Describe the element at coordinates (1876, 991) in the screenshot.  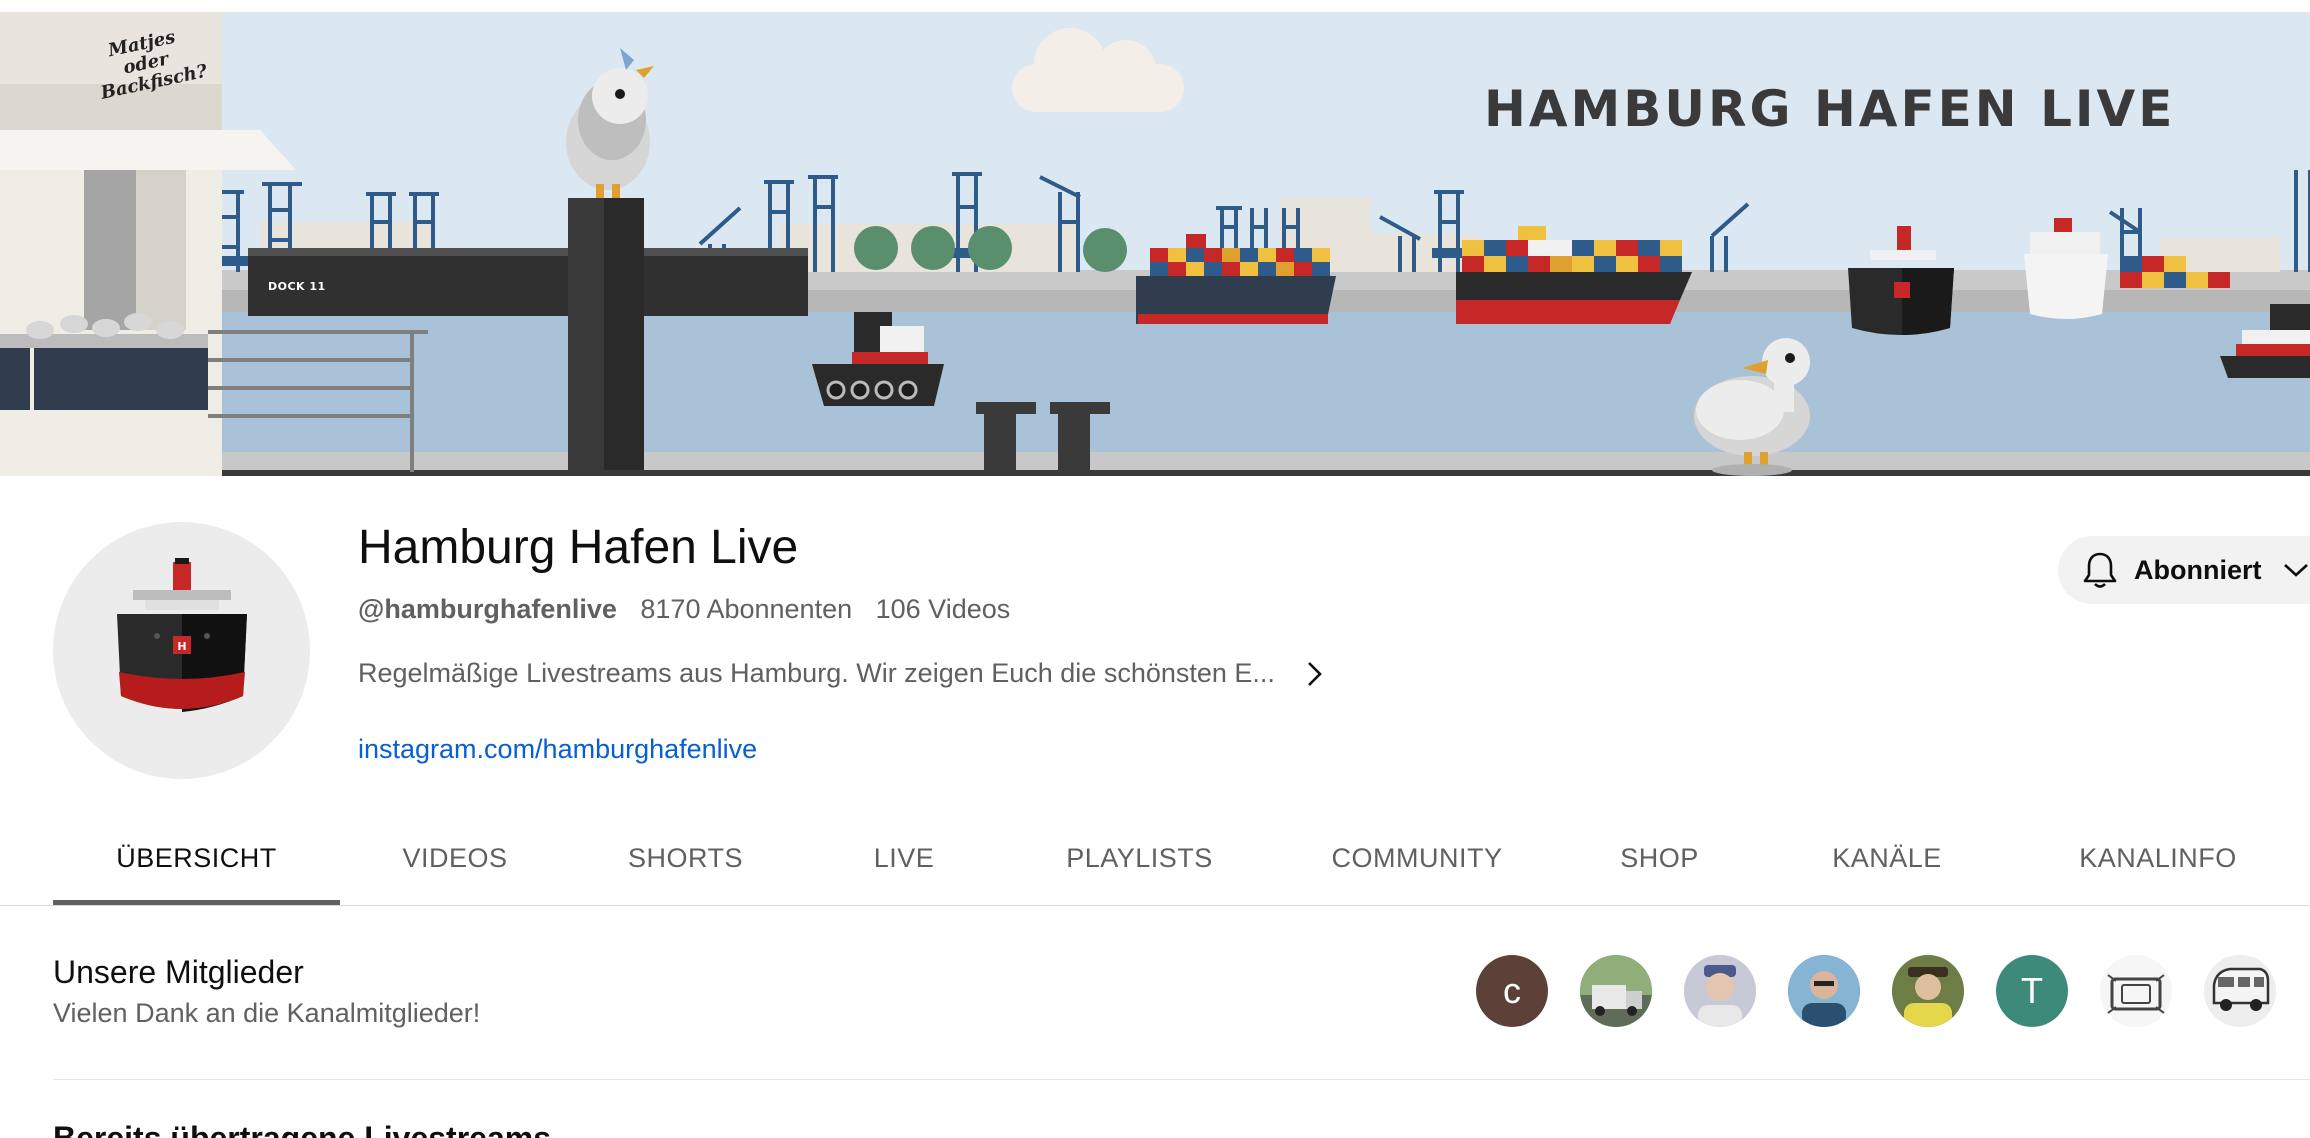
I see `member-avatars: c T` at that location.